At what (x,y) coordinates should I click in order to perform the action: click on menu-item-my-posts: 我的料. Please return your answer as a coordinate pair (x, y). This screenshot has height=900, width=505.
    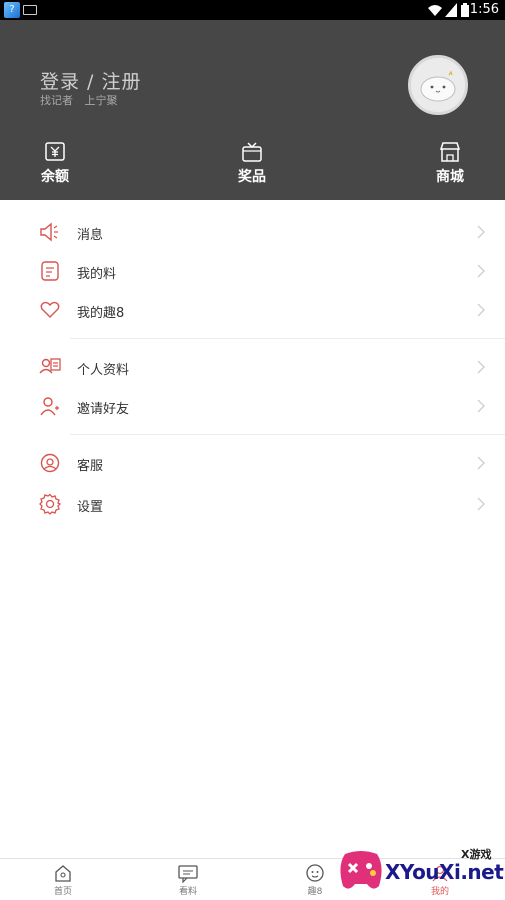
    Looking at the image, I should click on (252, 271).